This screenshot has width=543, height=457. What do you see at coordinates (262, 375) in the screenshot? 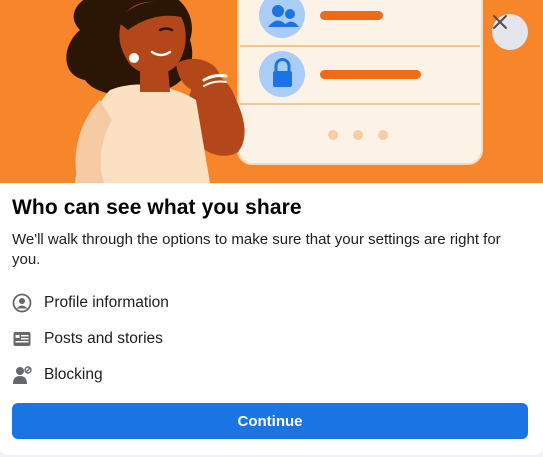
I see `list-item-blocking: Blocking` at bounding box center [262, 375].